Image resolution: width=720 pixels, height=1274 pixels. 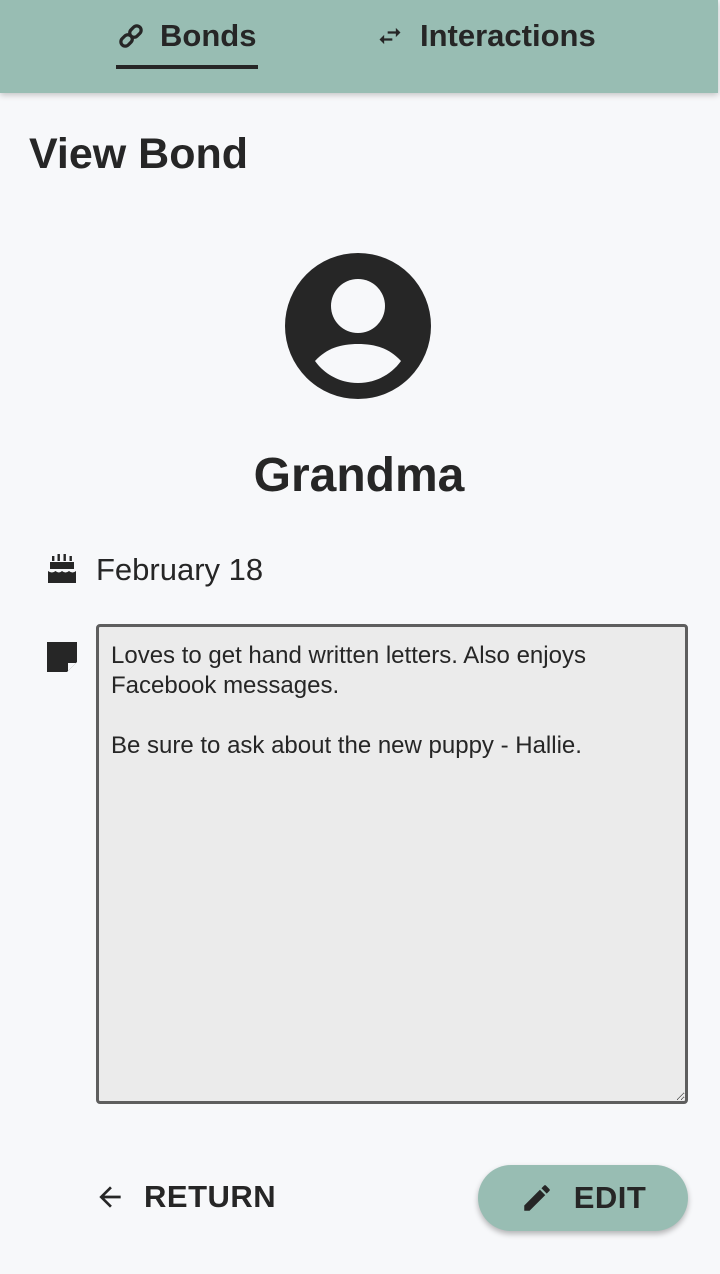 I want to click on arrow-left-icon, so click(x=110, y=1197).